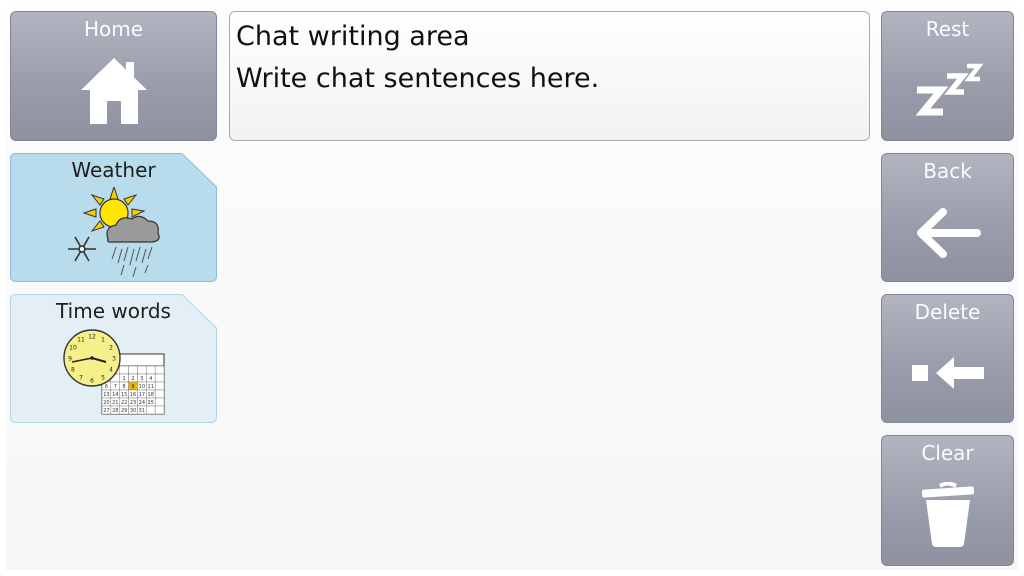  Describe the element at coordinates (141, 395) in the screenshot. I see `calendar-day: 17` at that location.